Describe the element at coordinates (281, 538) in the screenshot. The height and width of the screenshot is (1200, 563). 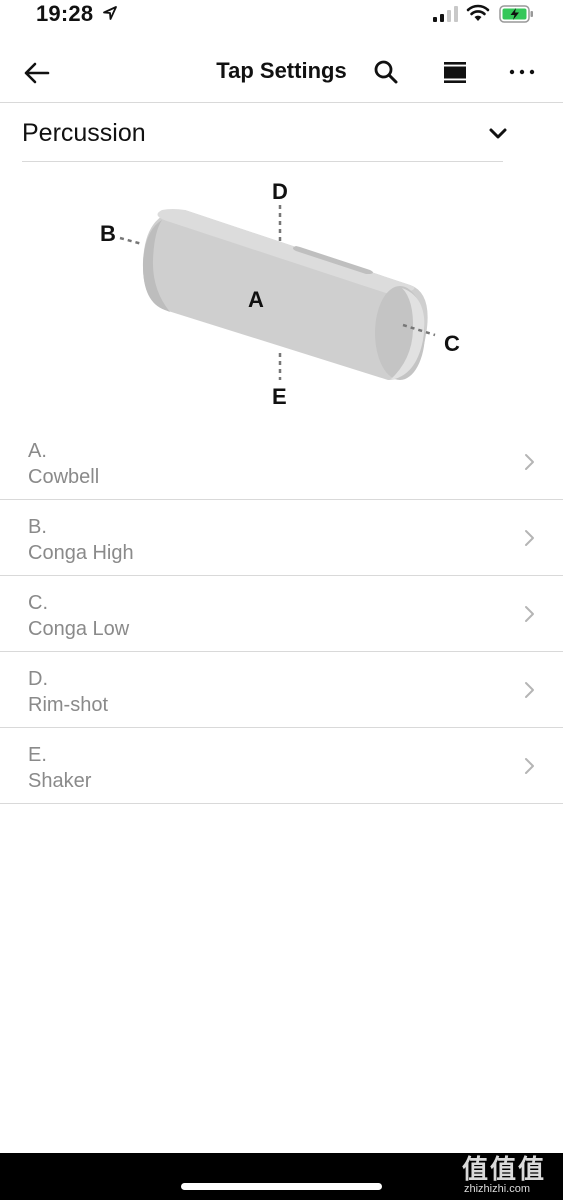
I see `tap-zone-item-b: B. Conga High` at that location.